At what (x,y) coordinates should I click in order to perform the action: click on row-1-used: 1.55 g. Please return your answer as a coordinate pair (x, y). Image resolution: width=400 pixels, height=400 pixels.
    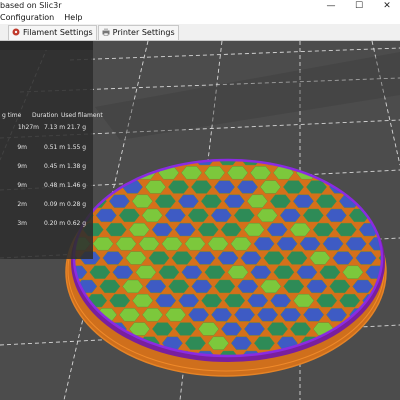
    Looking at the image, I should click on (77, 147).